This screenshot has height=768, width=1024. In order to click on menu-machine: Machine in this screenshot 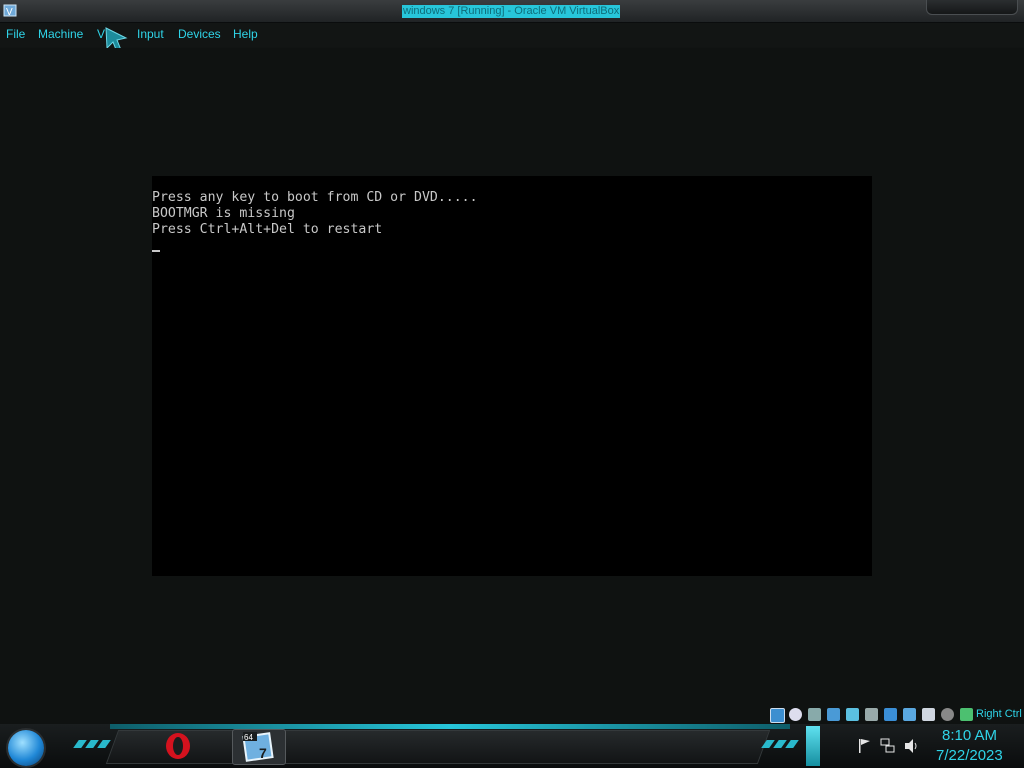, I will do `click(60, 34)`.